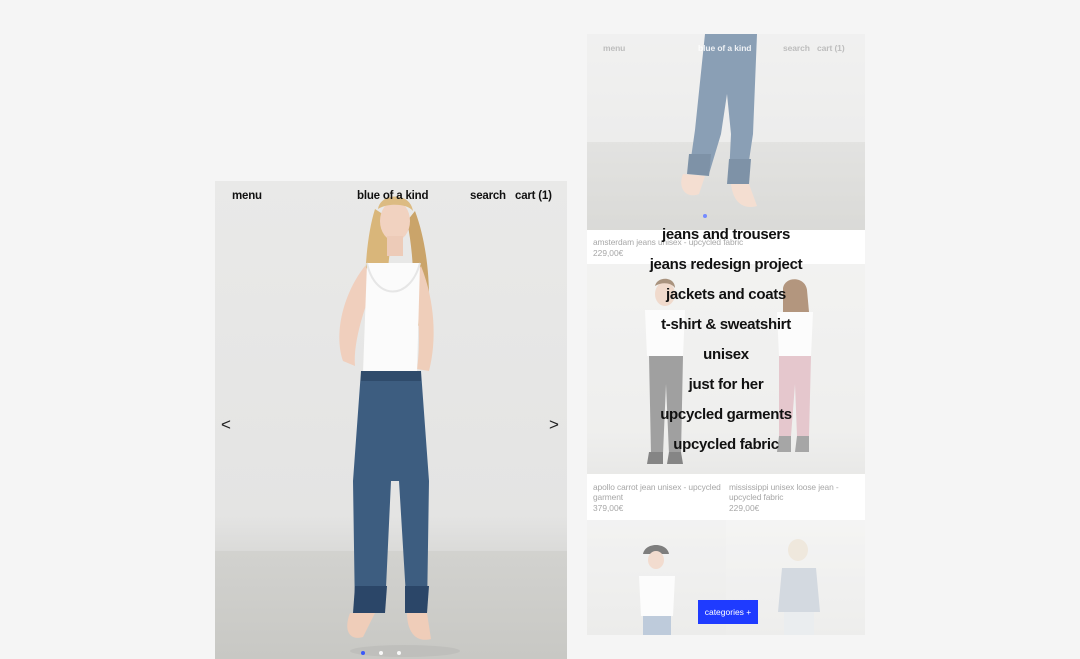  What do you see at coordinates (726, 389) in the screenshot?
I see `category-item-just-for-her: just for her` at bounding box center [726, 389].